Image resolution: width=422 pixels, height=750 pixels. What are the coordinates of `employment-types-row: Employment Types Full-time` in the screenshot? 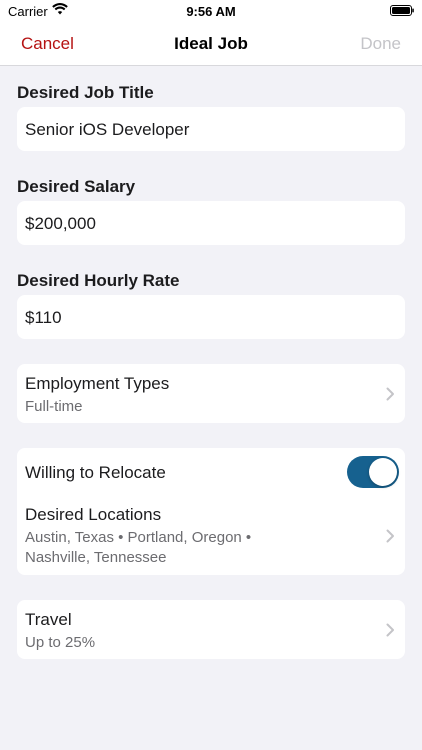 It's located at (211, 393).